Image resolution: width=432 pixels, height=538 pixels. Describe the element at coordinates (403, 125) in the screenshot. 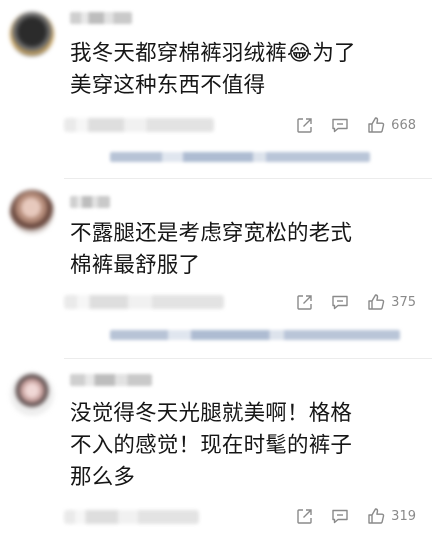

I see `like-count: 668` at that location.